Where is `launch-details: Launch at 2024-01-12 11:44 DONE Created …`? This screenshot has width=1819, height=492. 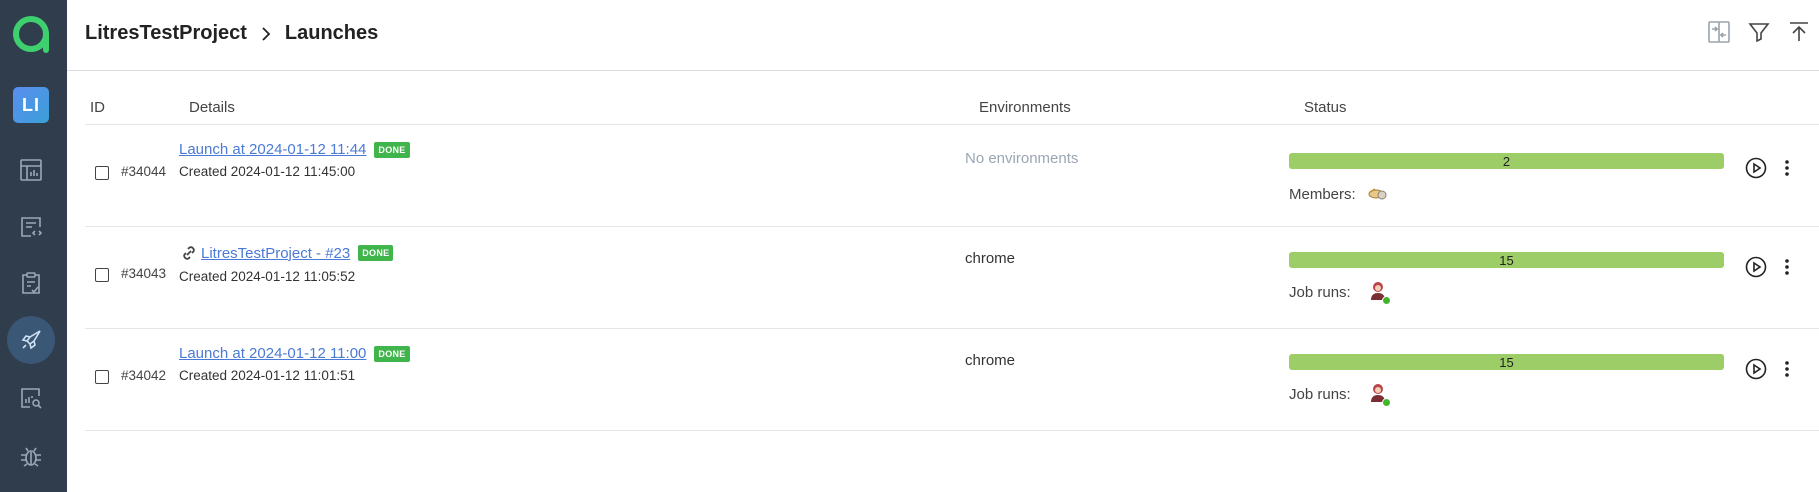 launch-details: Launch at 2024-01-12 11:44 DONE Created … is located at coordinates (294, 160).